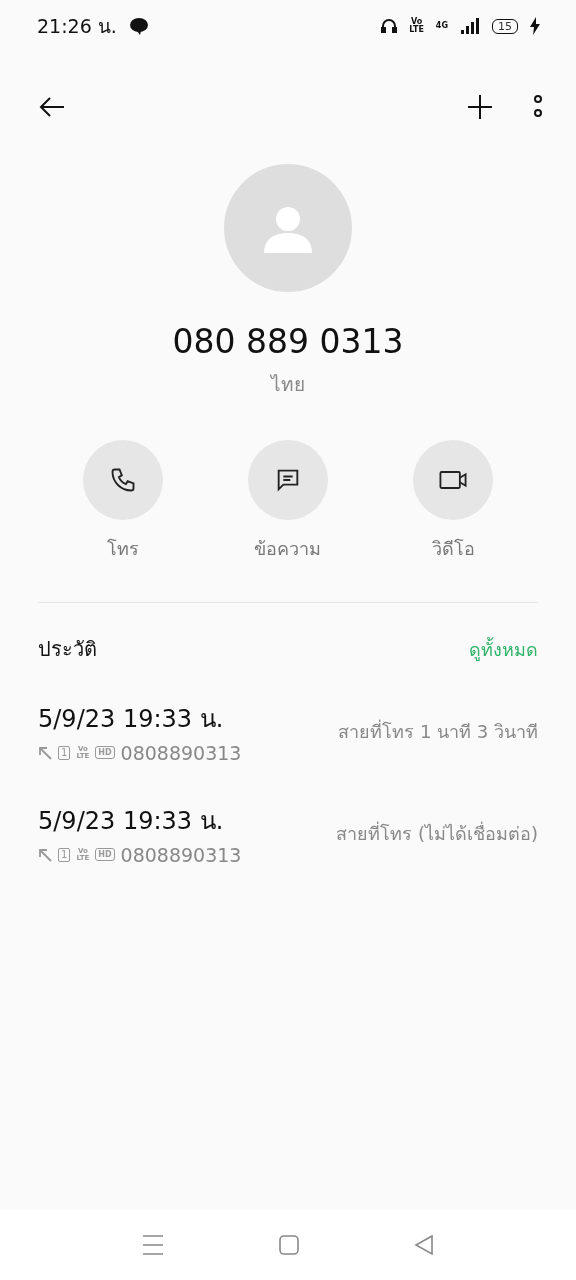  What do you see at coordinates (288, 501) in the screenshot?
I see `message-action-button: ข้อความ` at bounding box center [288, 501].